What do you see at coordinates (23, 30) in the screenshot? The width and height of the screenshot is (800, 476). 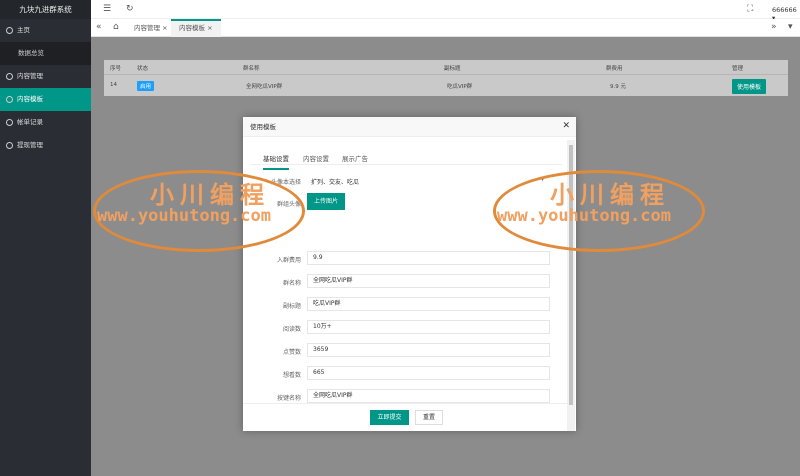 I see `sidebar-item-label: 主页` at bounding box center [23, 30].